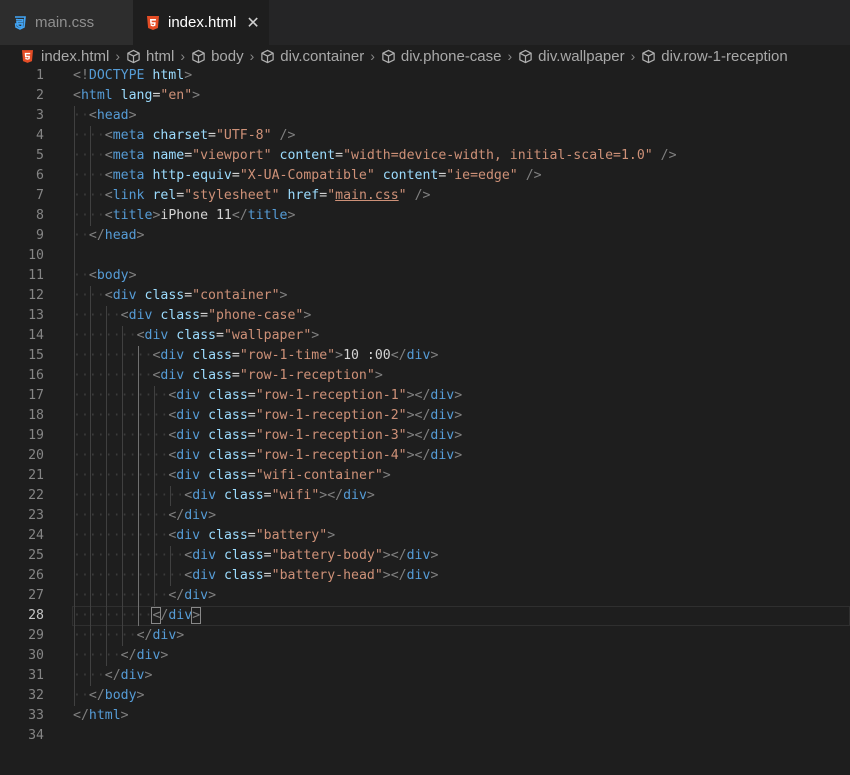  I want to click on line-number: 23, so click(36, 515).